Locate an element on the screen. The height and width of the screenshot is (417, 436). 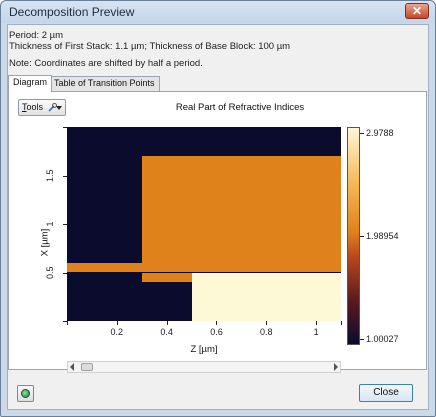
tab-table-of-transition-points: Table of Transition Points is located at coordinates (104, 83).